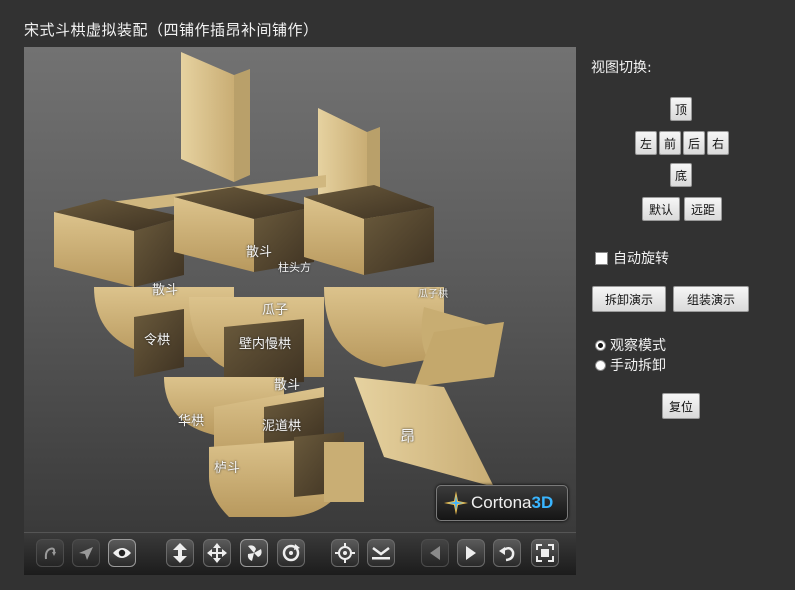 Image resolution: width=795 pixels, height=590 pixels. I want to click on cortona-logo-text: Cortona3D, so click(512, 503).